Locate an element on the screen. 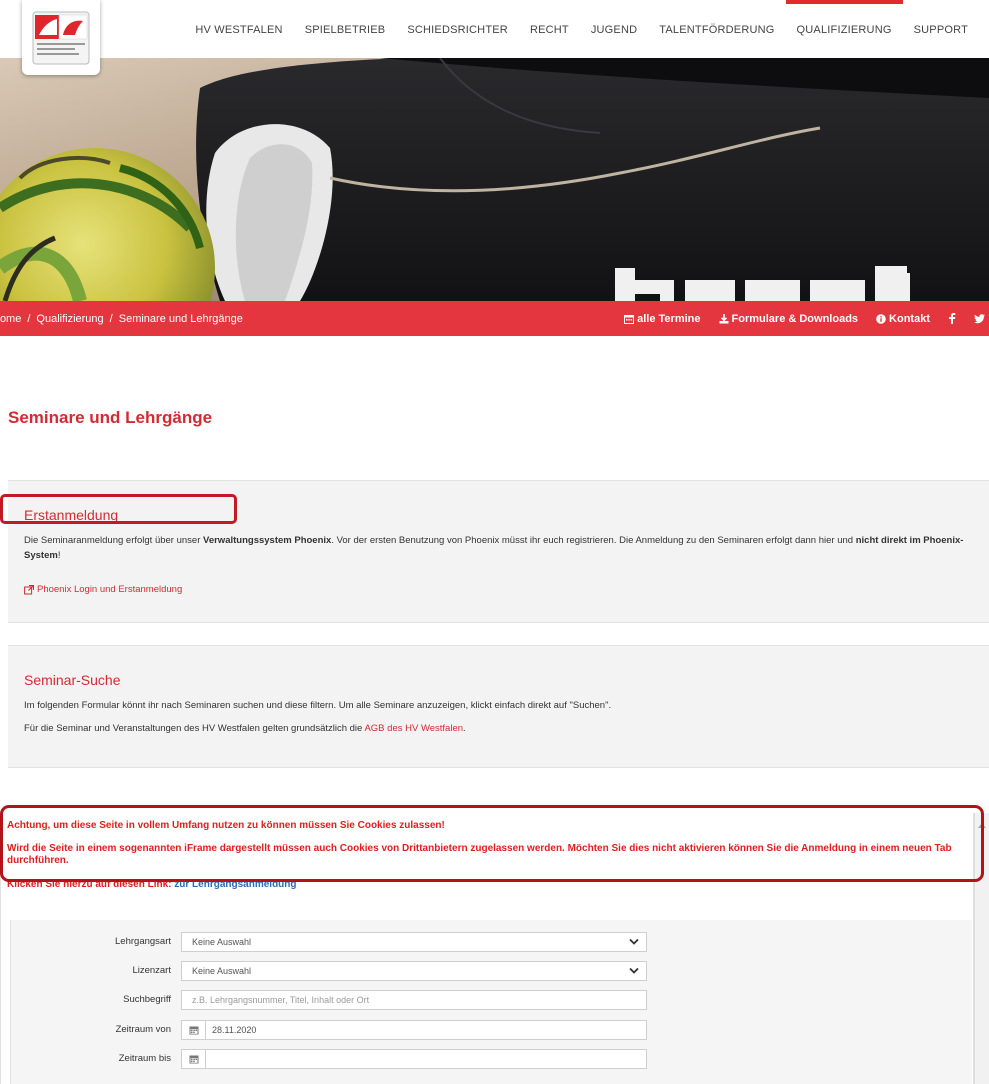  lizenzart-row: Lizenzart Keine Auswahl is located at coordinates (331, 971).